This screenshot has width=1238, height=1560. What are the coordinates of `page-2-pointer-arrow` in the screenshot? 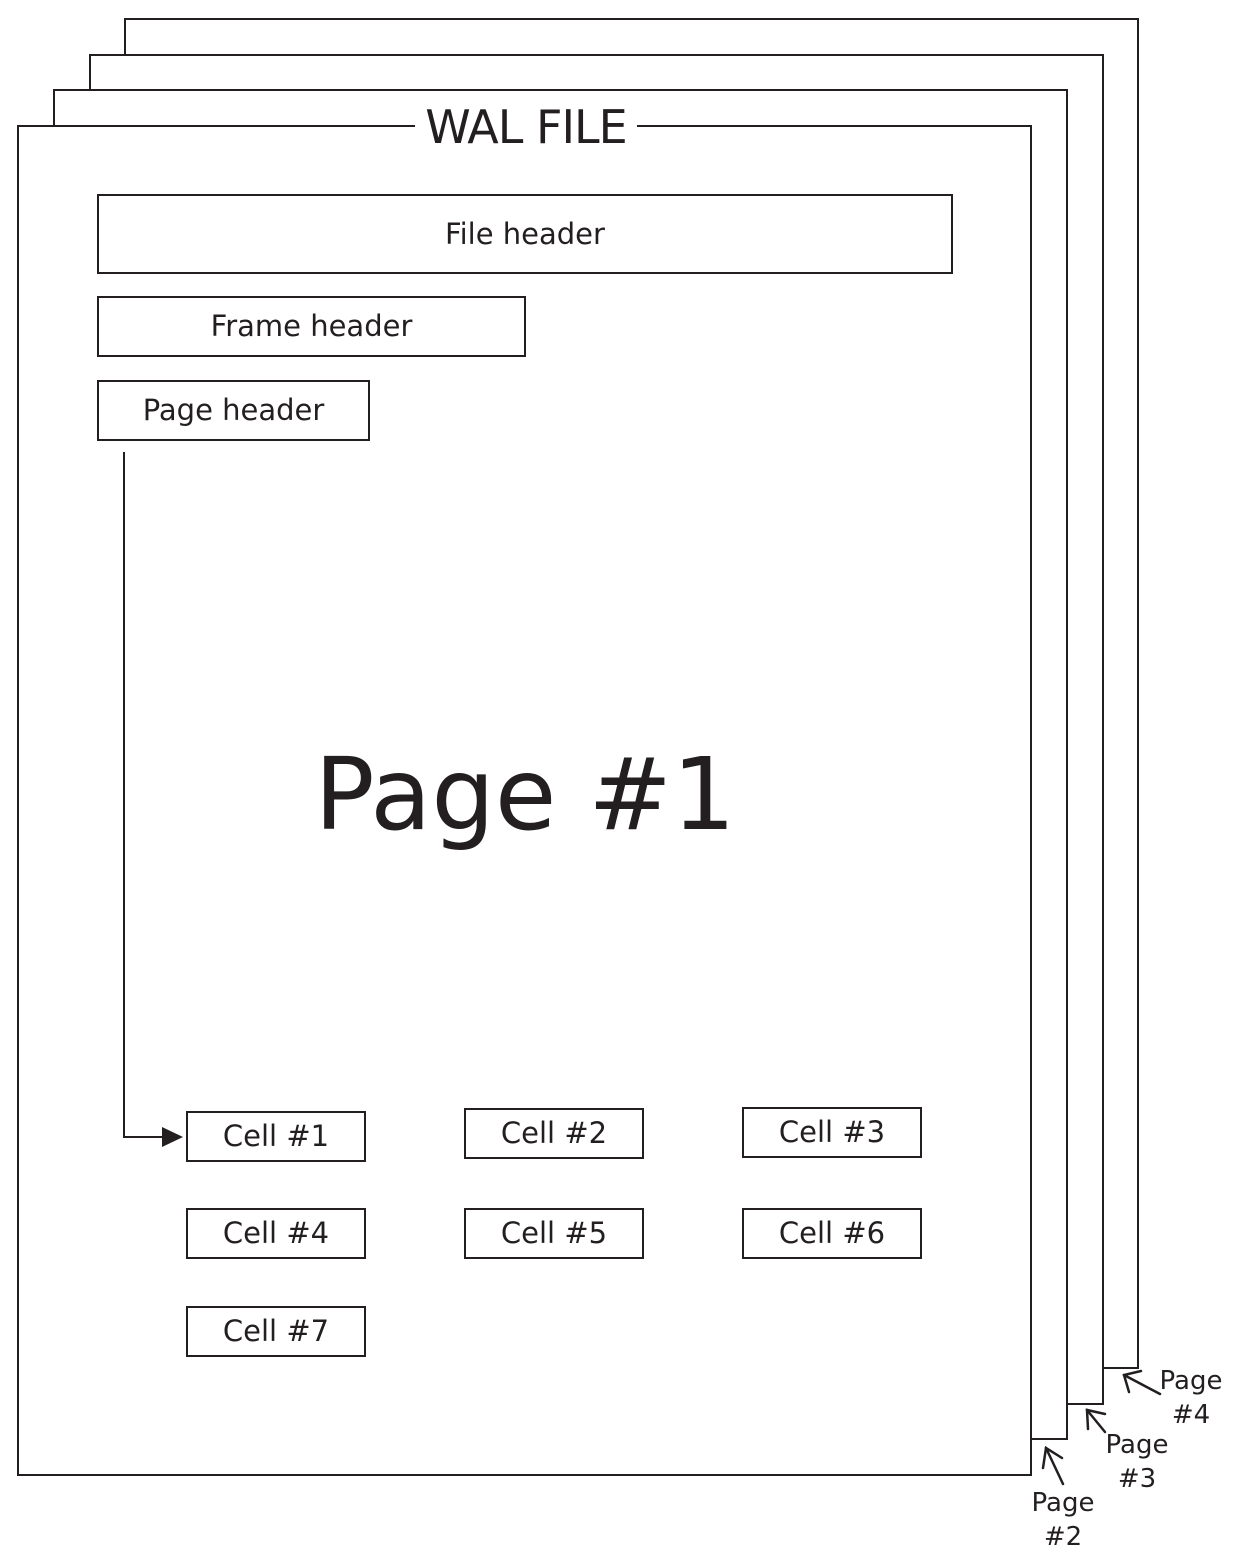 It's located at (1053, 1465).